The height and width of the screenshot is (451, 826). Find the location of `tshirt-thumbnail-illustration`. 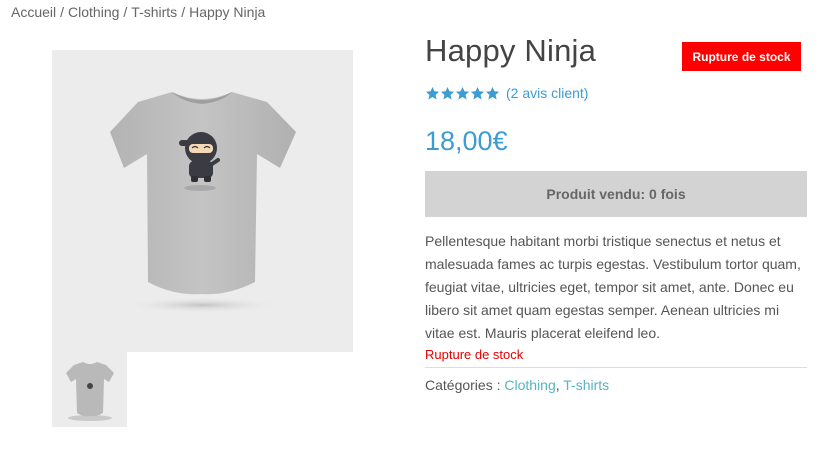

tshirt-thumbnail-illustration is located at coordinates (90, 391).